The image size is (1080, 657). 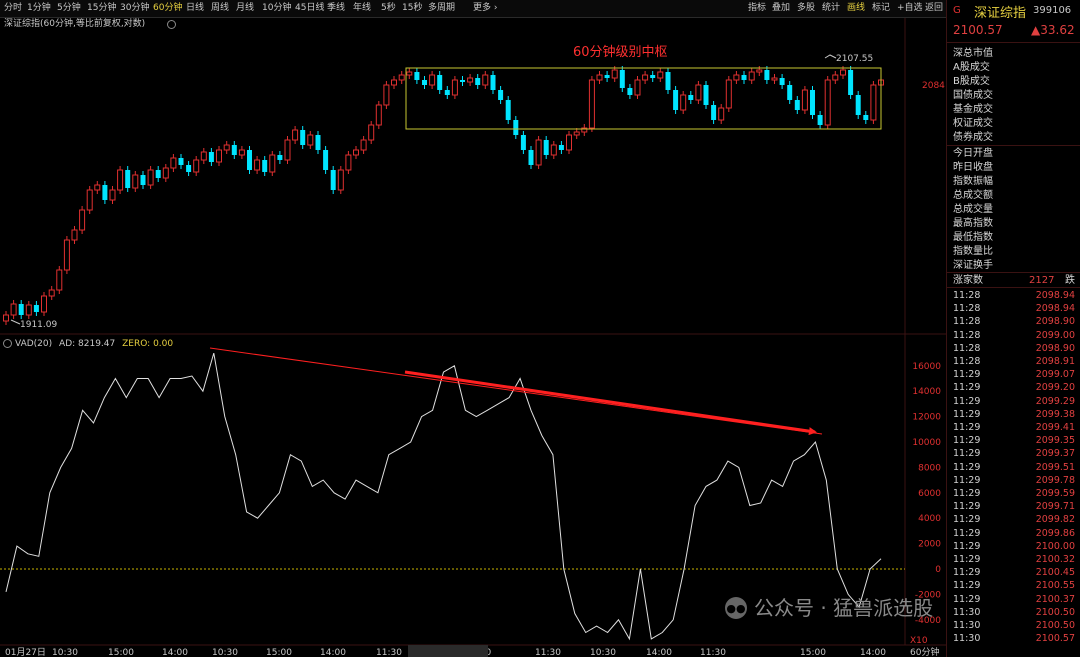 I want to click on divergence-arrow, so click(x=610, y=403).